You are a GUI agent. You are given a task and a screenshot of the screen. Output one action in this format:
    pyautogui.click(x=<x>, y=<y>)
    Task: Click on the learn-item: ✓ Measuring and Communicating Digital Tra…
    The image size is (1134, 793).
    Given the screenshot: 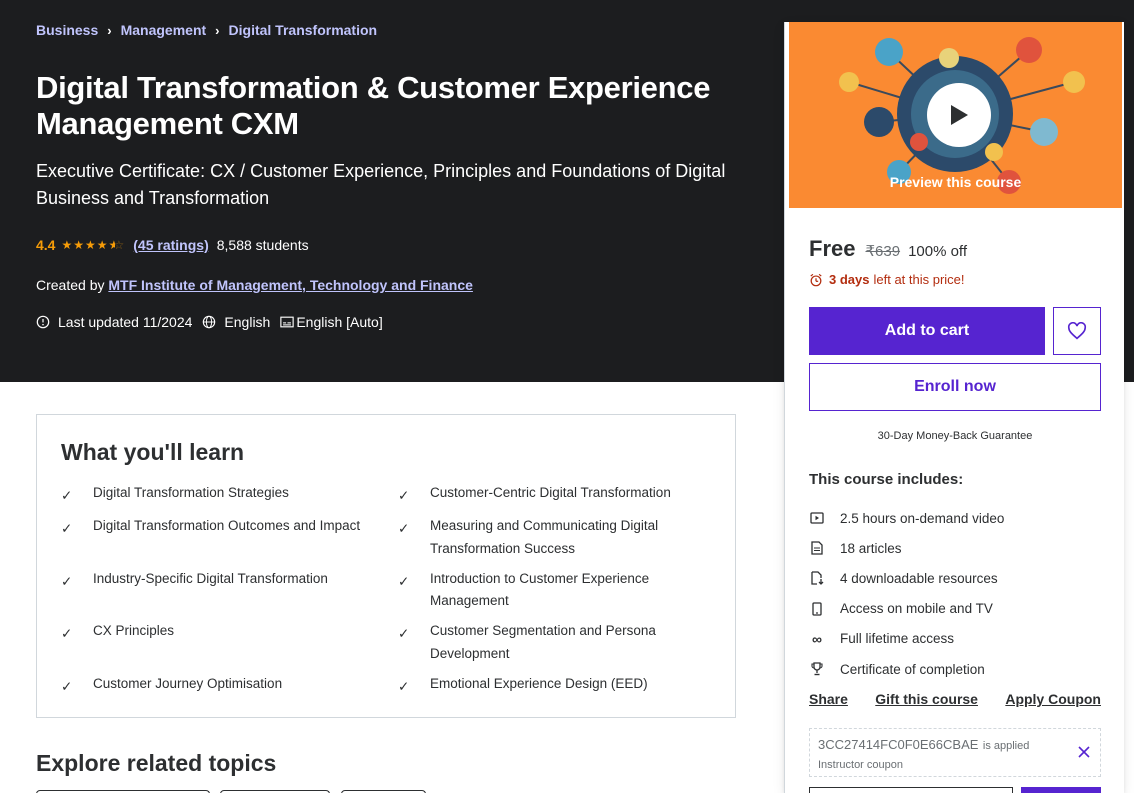 What is the action you would take?
    pyautogui.click(x=554, y=537)
    